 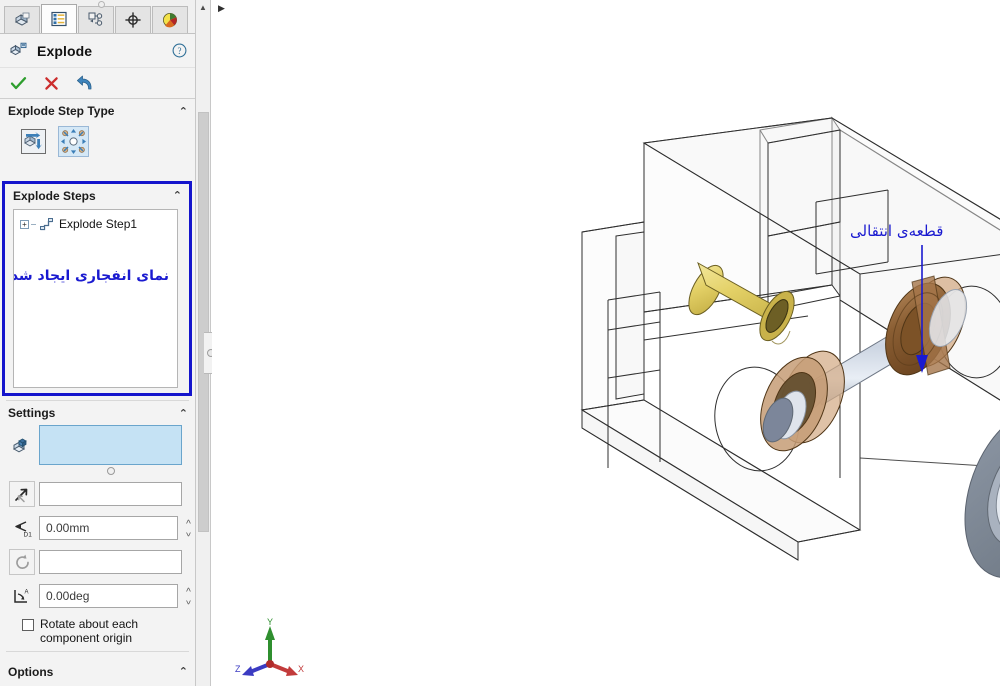 I want to click on explode-direction-input, so click(x=110, y=494).